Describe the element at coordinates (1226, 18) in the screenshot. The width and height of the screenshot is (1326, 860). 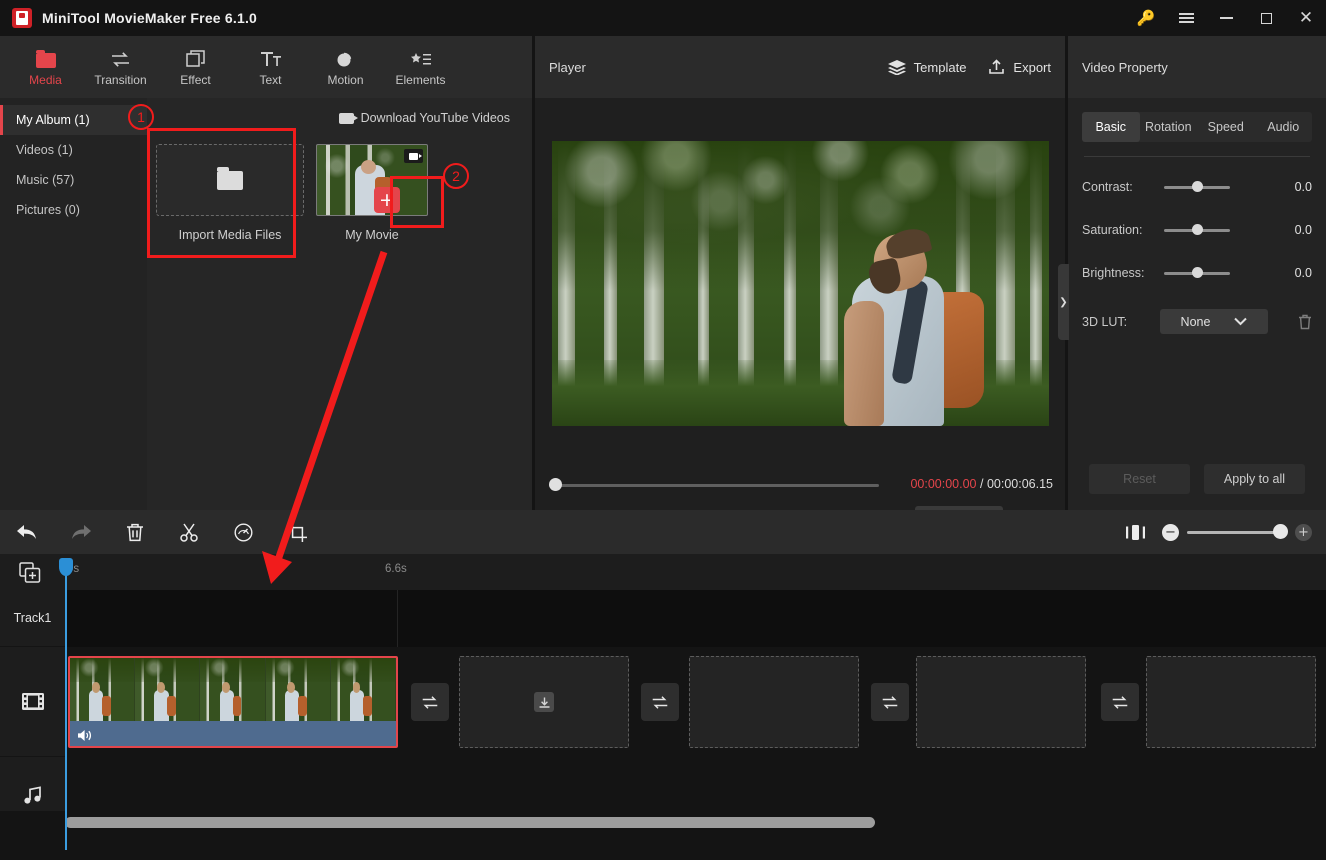
I see `minimize-icon` at that location.